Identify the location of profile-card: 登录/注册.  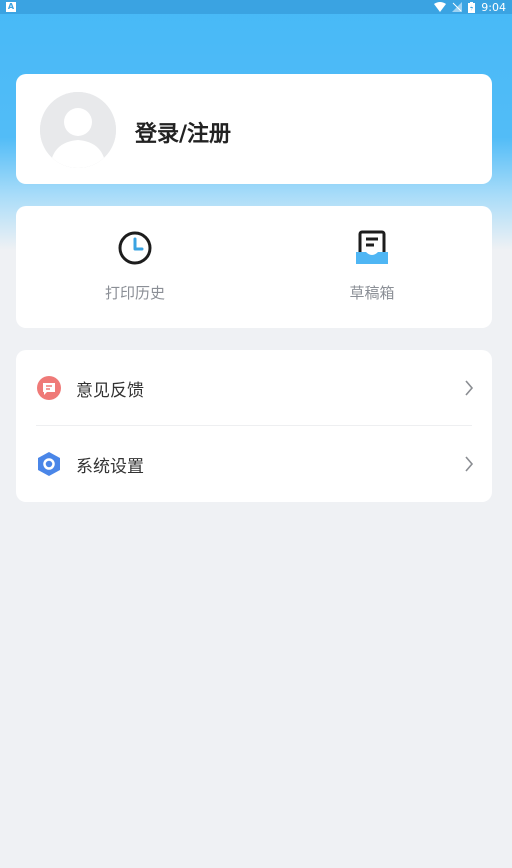
(254, 129).